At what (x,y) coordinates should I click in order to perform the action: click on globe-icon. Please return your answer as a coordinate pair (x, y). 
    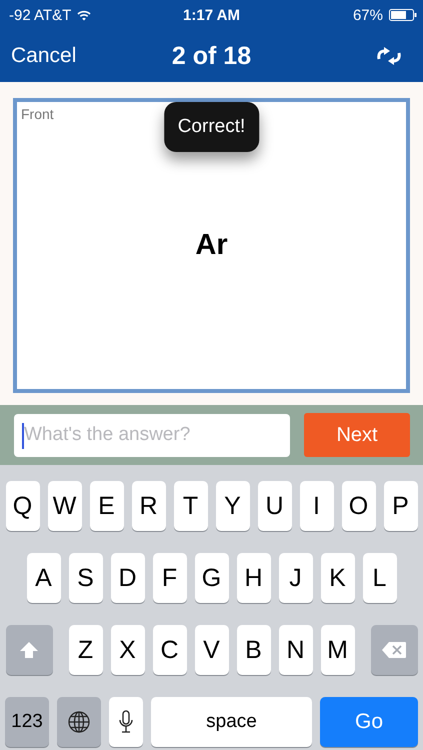
    Looking at the image, I should click on (79, 722).